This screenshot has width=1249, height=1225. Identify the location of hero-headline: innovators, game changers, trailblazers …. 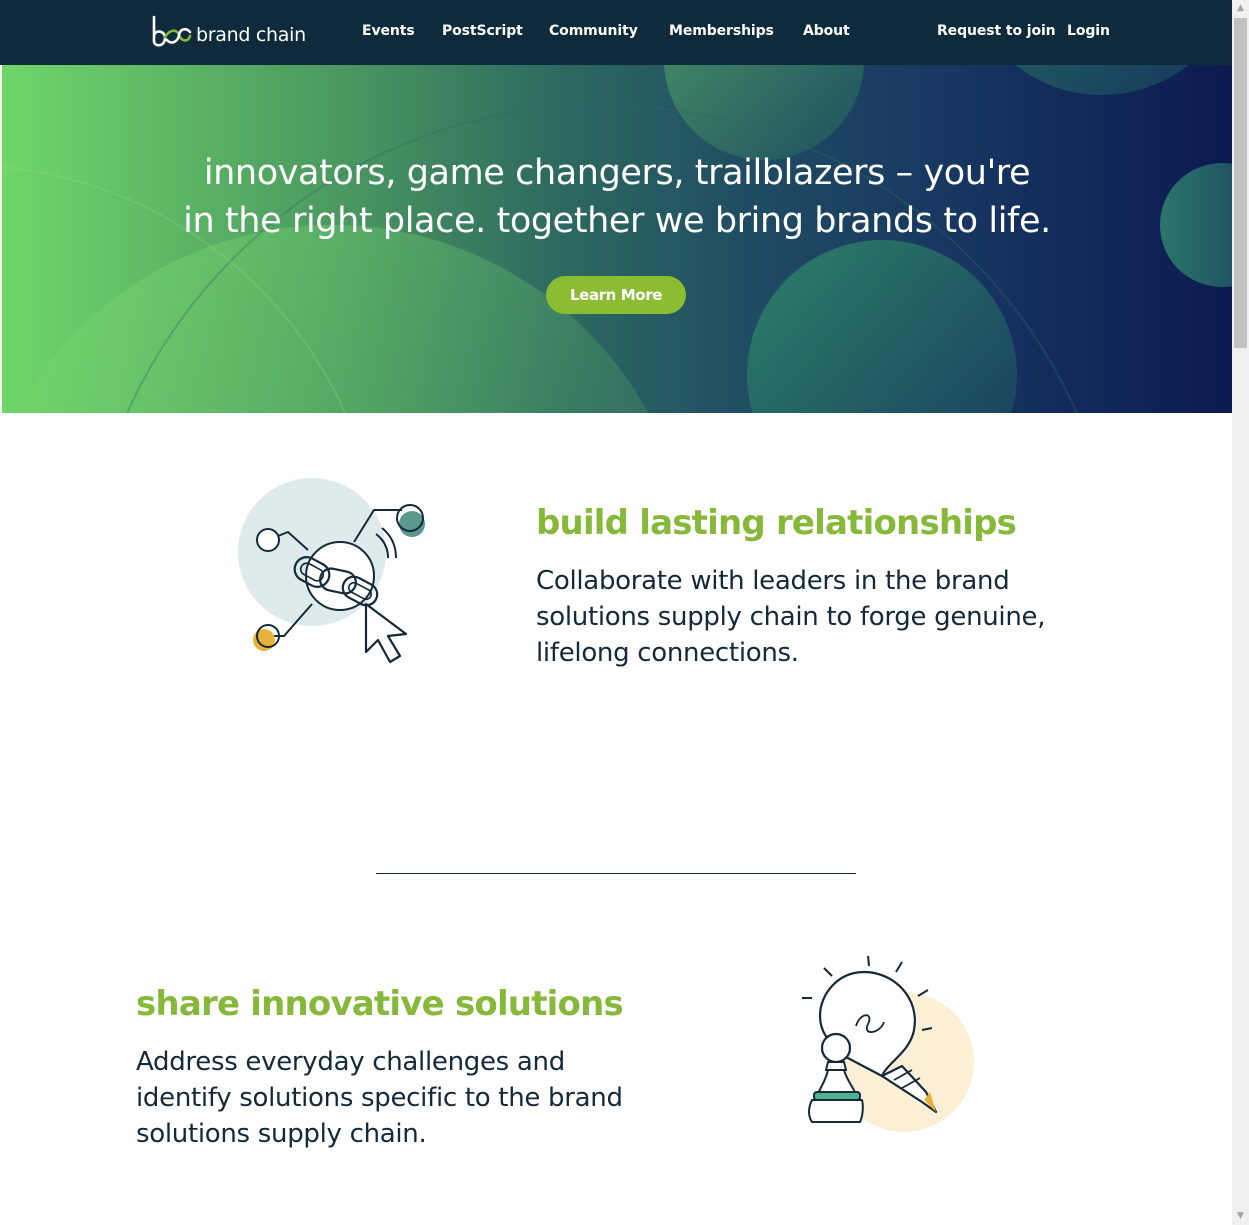
(617, 197).